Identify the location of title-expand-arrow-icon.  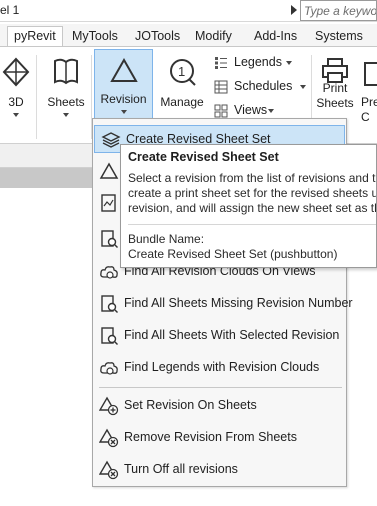
(294, 10).